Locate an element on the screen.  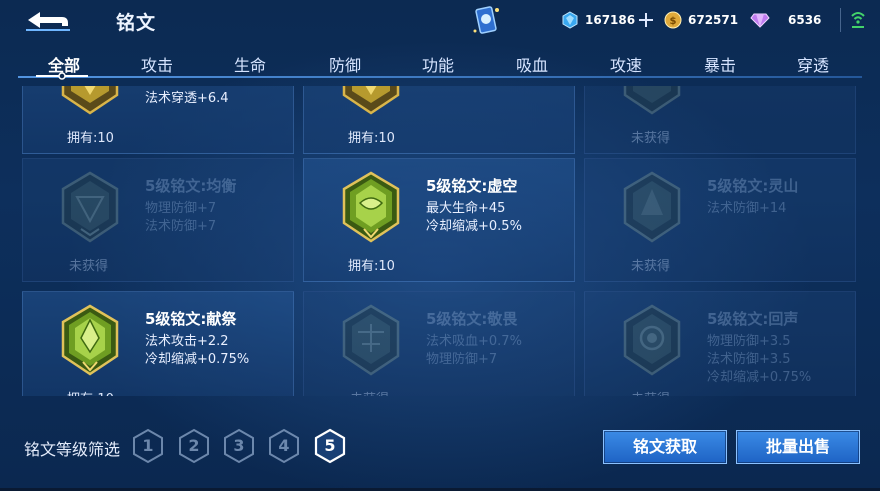
inscription-name: 5级铭文:虚空 is located at coordinates (472, 186).